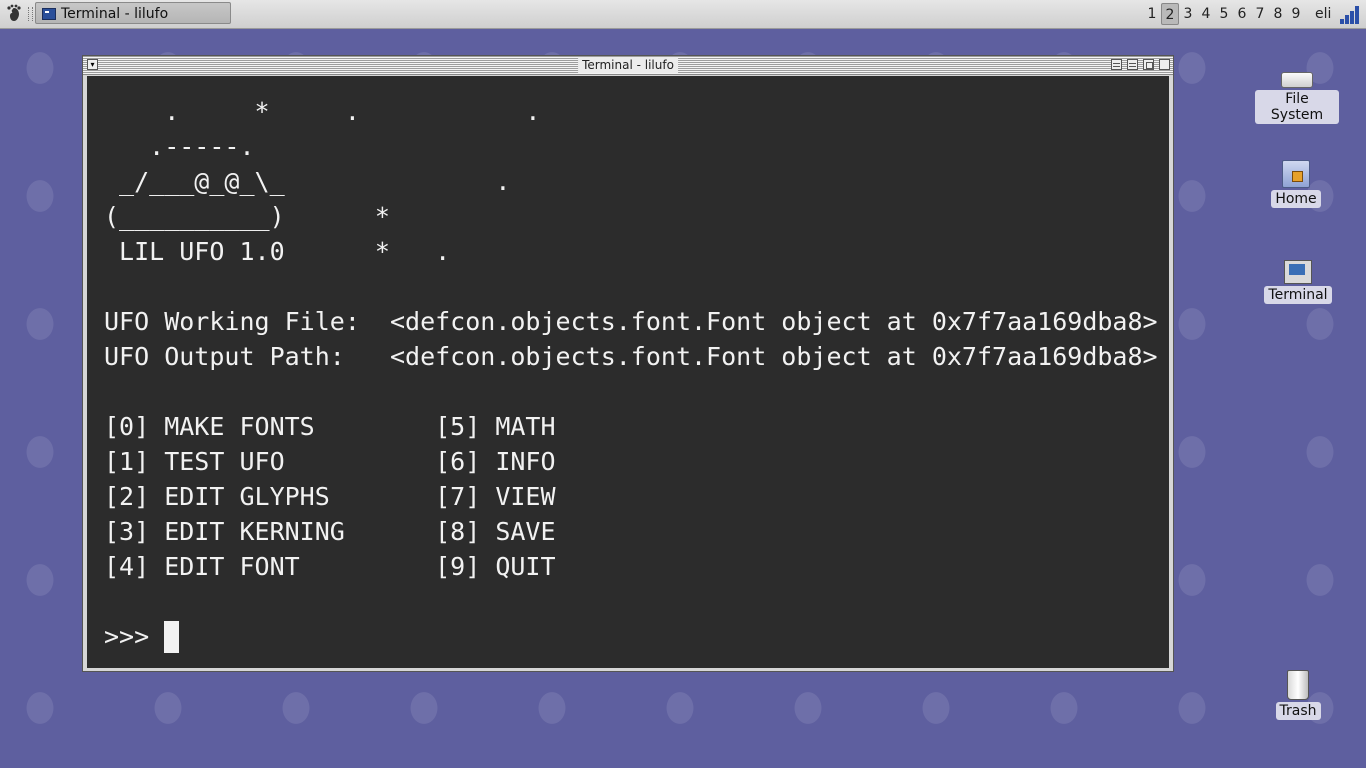  I want to click on desktop-icon-file-system: File System, so click(1297, 98).